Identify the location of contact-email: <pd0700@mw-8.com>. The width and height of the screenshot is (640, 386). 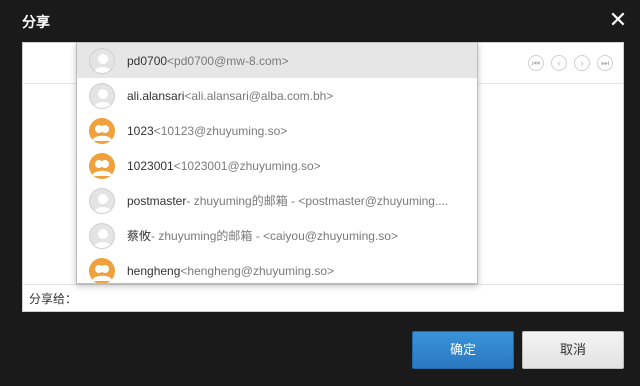
(228, 60).